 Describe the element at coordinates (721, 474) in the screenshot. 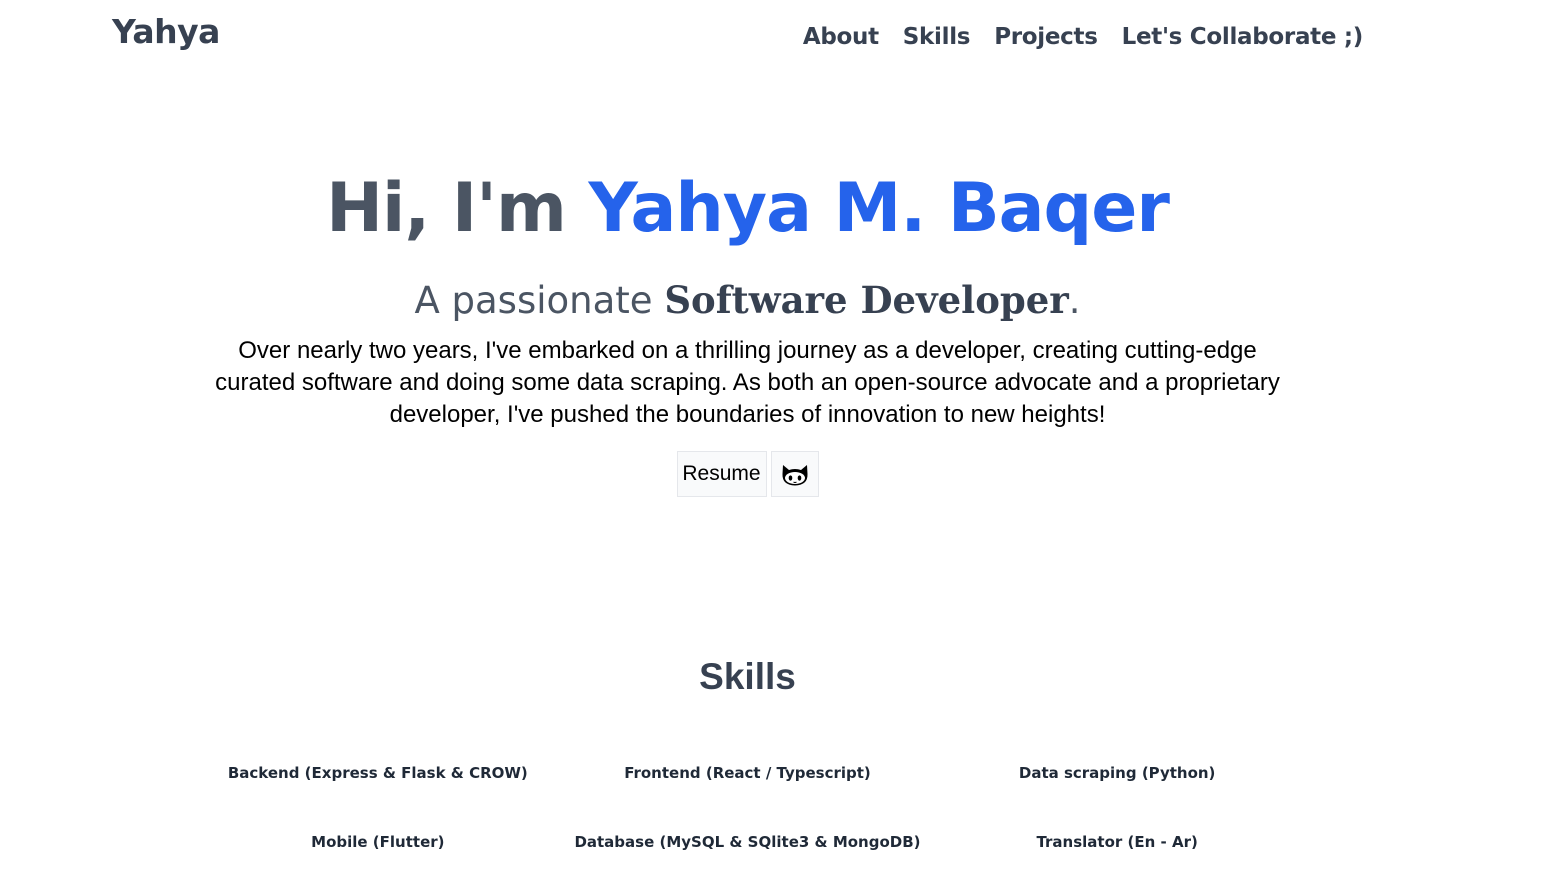

I see `resume-button: Resume` at that location.